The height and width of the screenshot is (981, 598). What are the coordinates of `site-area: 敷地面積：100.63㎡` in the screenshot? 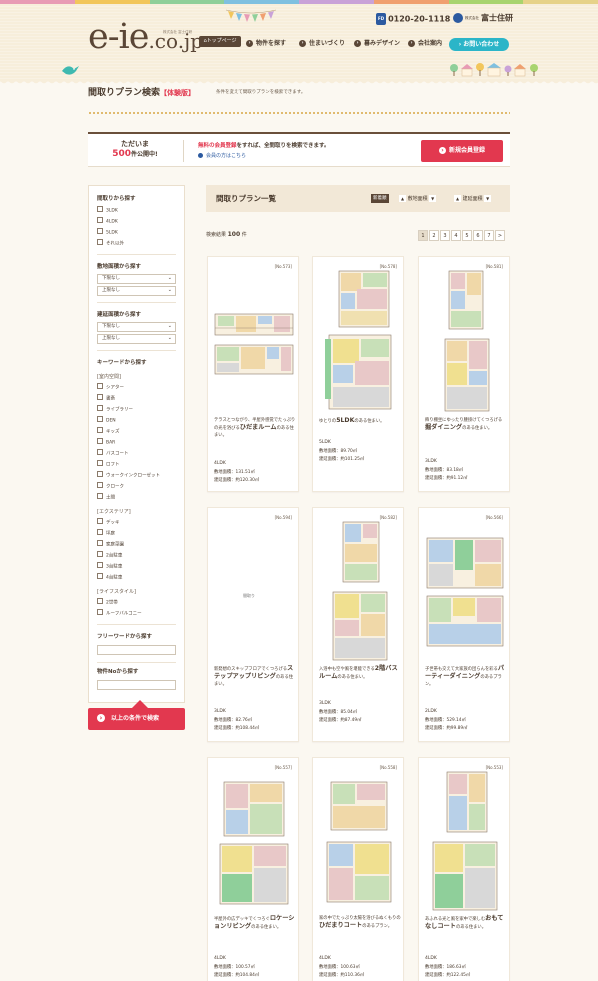 It's located at (339, 967).